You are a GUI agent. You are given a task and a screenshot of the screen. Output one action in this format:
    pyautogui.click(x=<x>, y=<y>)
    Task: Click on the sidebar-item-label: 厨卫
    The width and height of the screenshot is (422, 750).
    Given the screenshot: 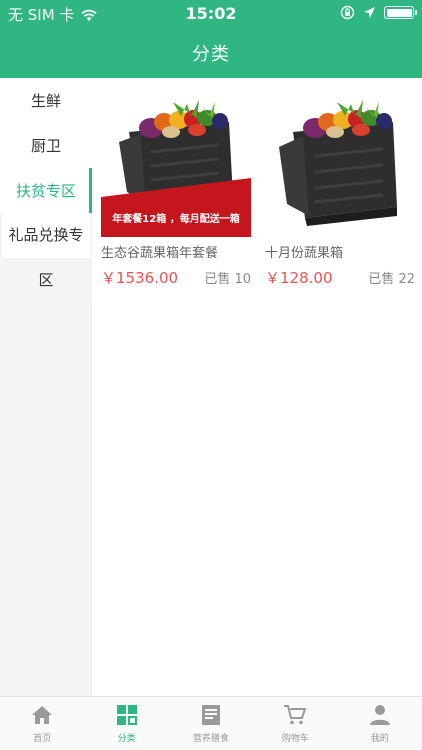 What is the action you would take?
    pyautogui.click(x=45, y=146)
    